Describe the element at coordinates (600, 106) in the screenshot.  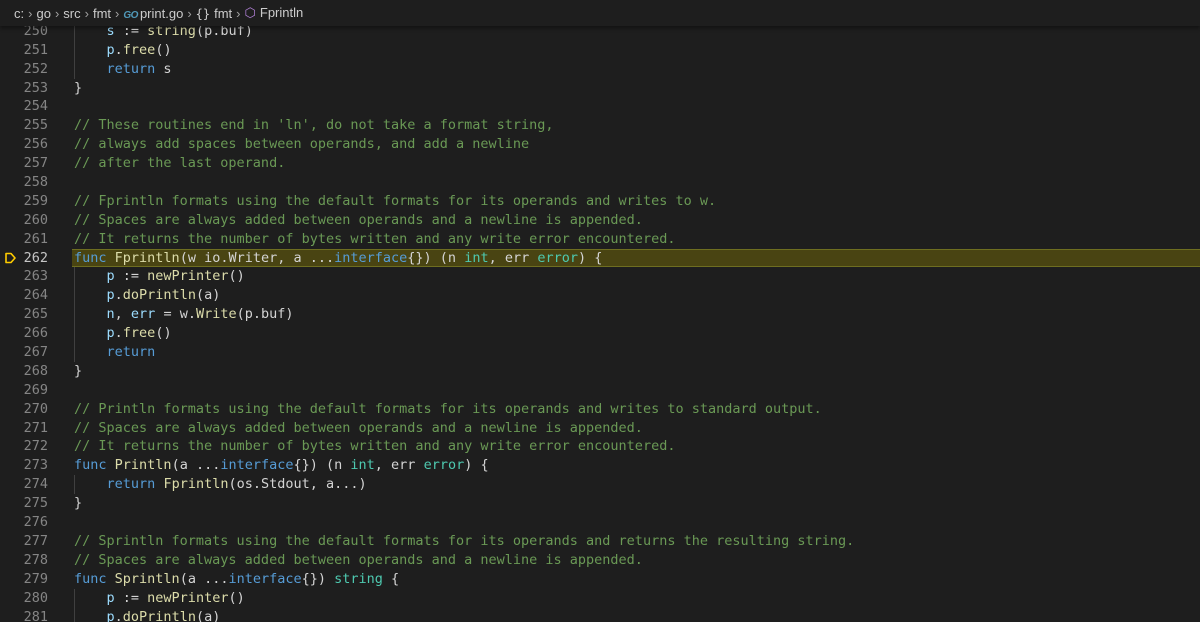
I see `code-line: 254` at that location.